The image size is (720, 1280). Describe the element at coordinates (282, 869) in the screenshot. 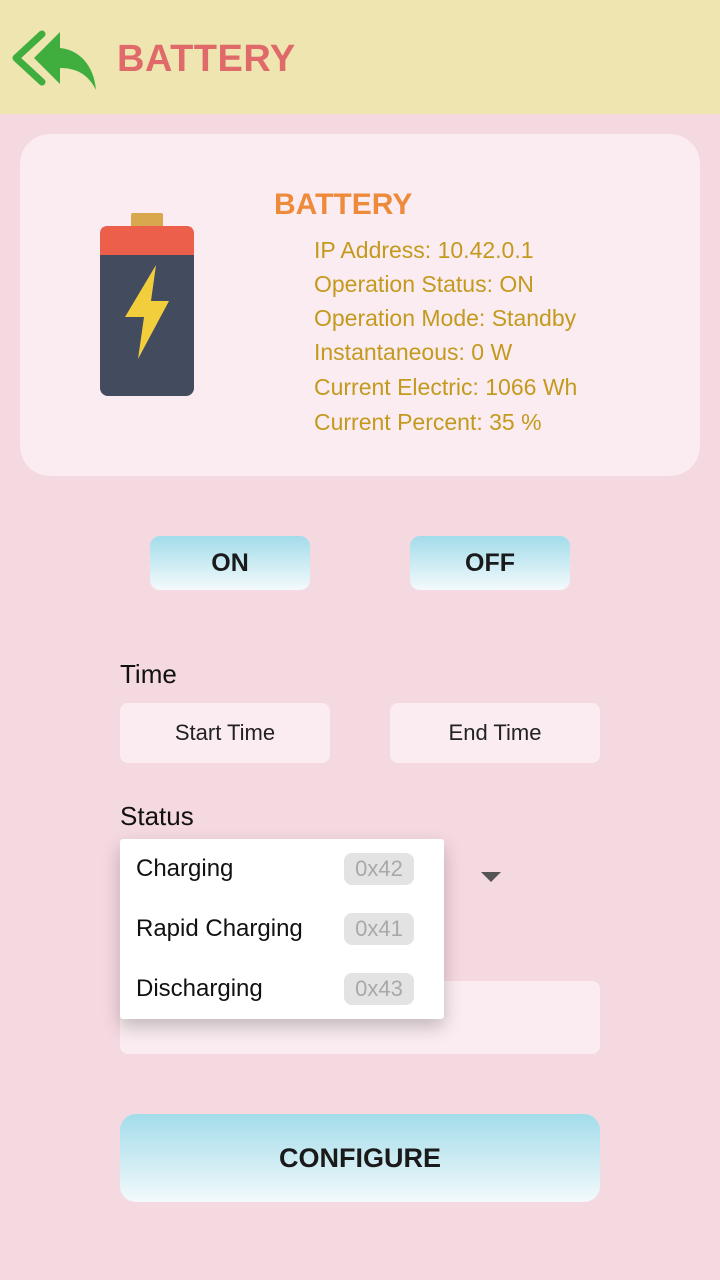

I see `status-option-charging: Charging 0x42` at that location.